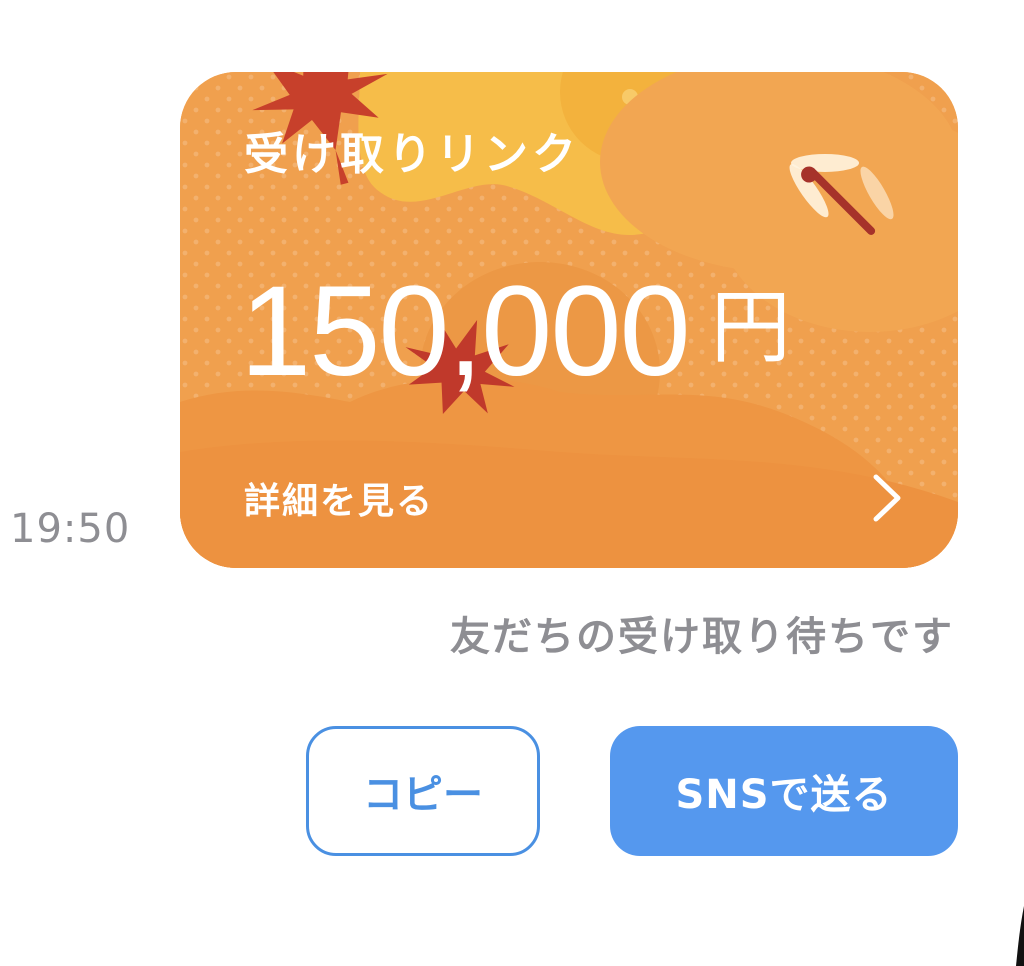 Image resolution: width=1024 pixels, height=966 pixels. Describe the element at coordinates (465, 331) in the screenshot. I see `amount-value: 150,000` at that location.